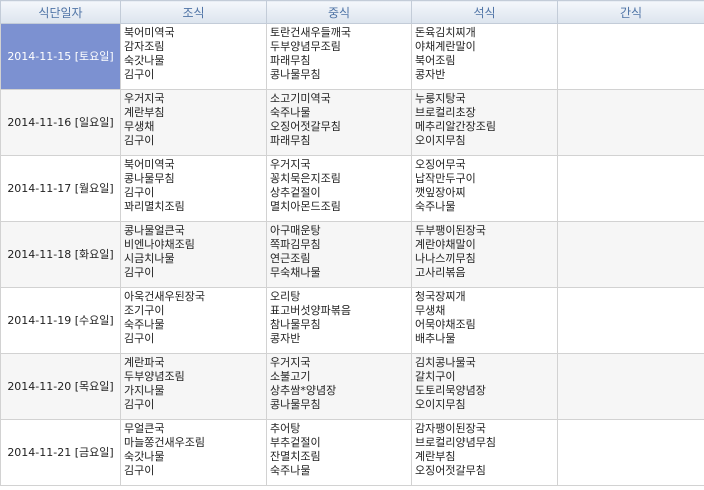 The width and height of the screenshot is (704, 490). I want to click on dish-item: 소불고기, so click(290, 376).